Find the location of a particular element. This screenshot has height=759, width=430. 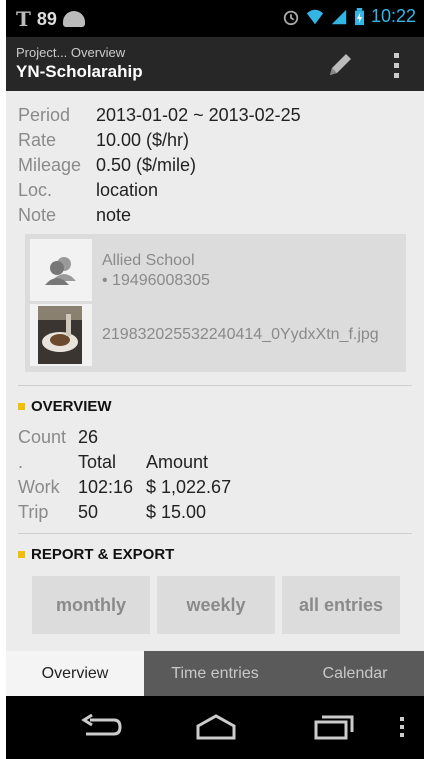

overview-header-row: . Total Amount is located at coordinates (124, 462).